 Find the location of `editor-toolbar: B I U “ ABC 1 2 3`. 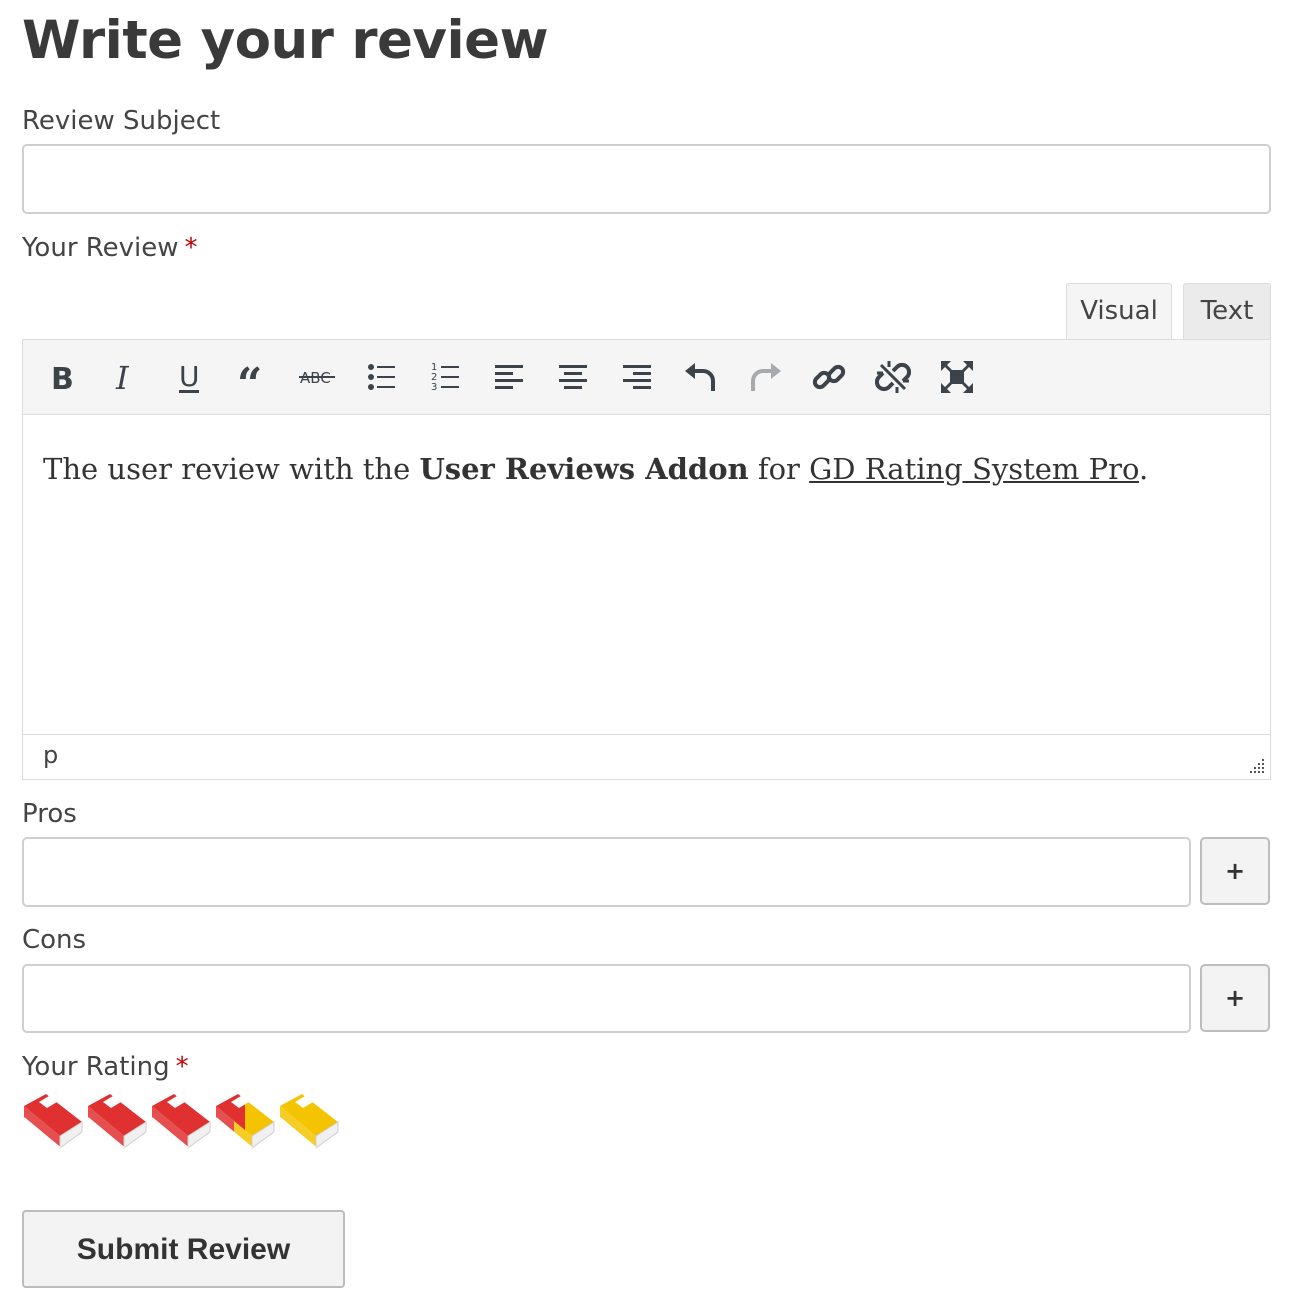

editor-toolbar: B I U “ ABC 1 2 3 is located at coordinates (646, 377).